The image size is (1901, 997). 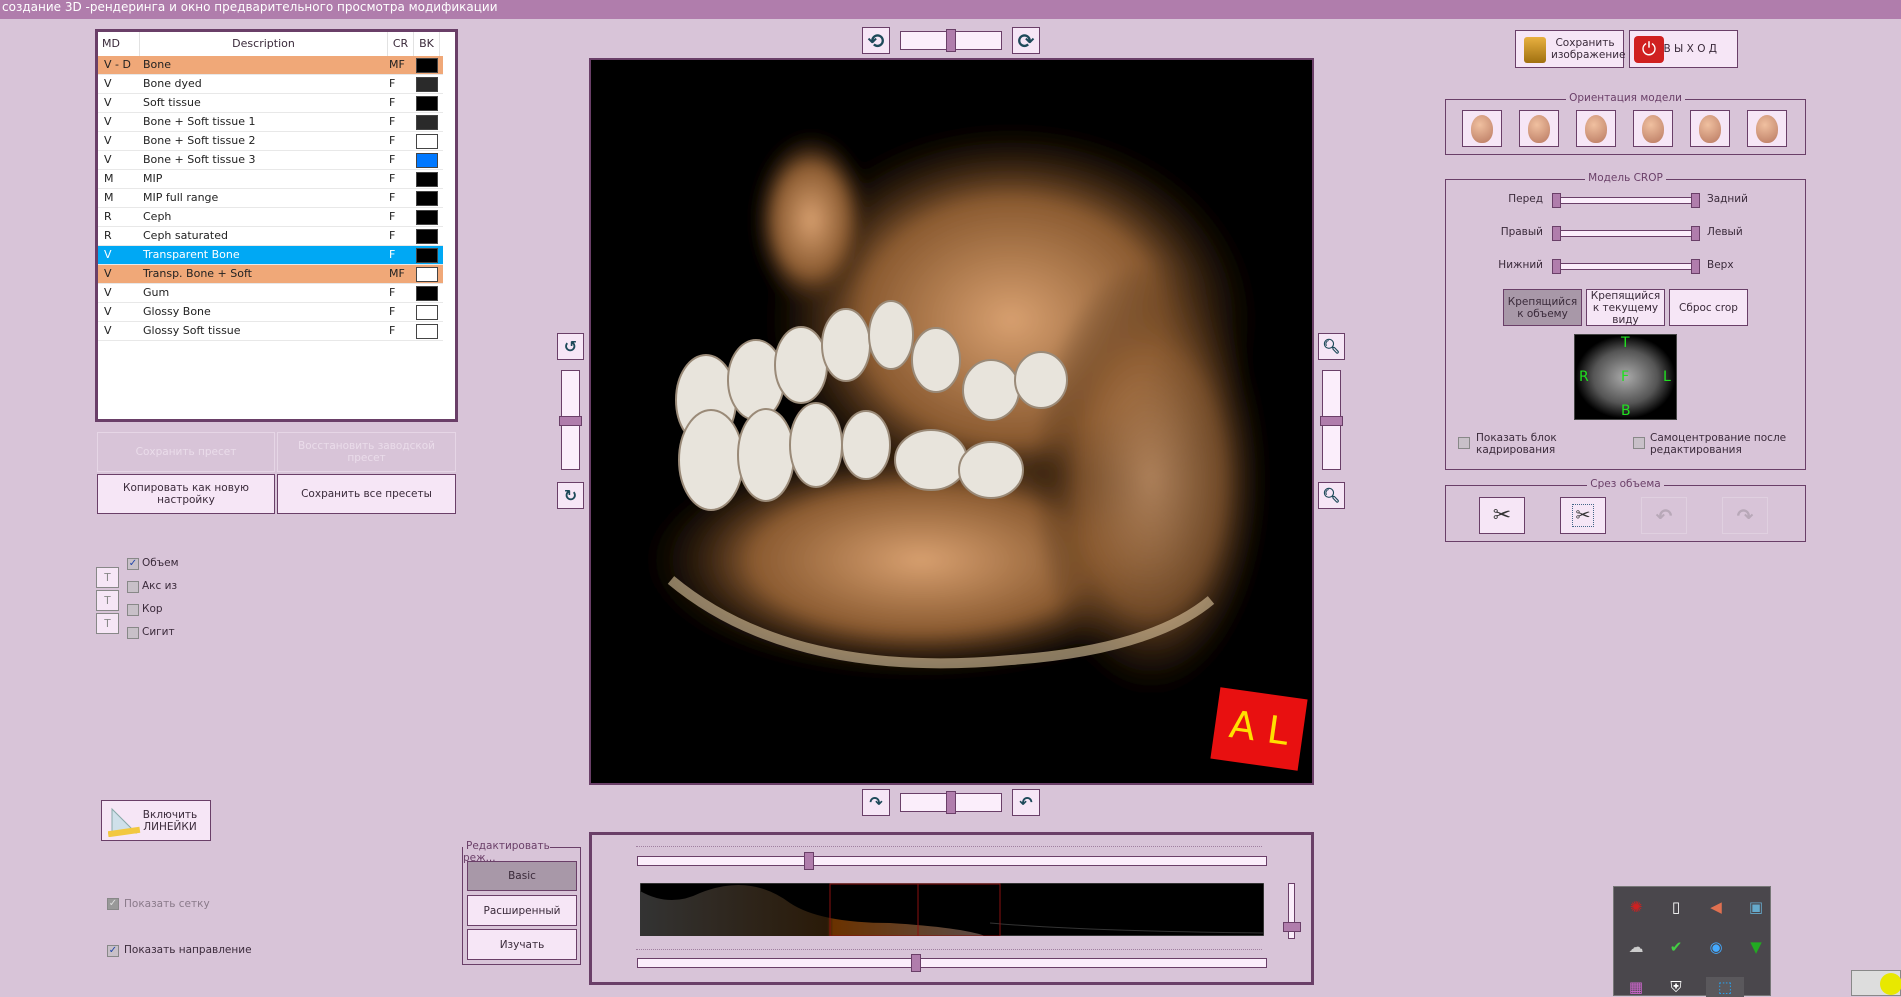 What do you see at coordinates (270, 312) in the screenshot?
I see `table-row: V Glossy Bone F` at bounding box center [270, 312].